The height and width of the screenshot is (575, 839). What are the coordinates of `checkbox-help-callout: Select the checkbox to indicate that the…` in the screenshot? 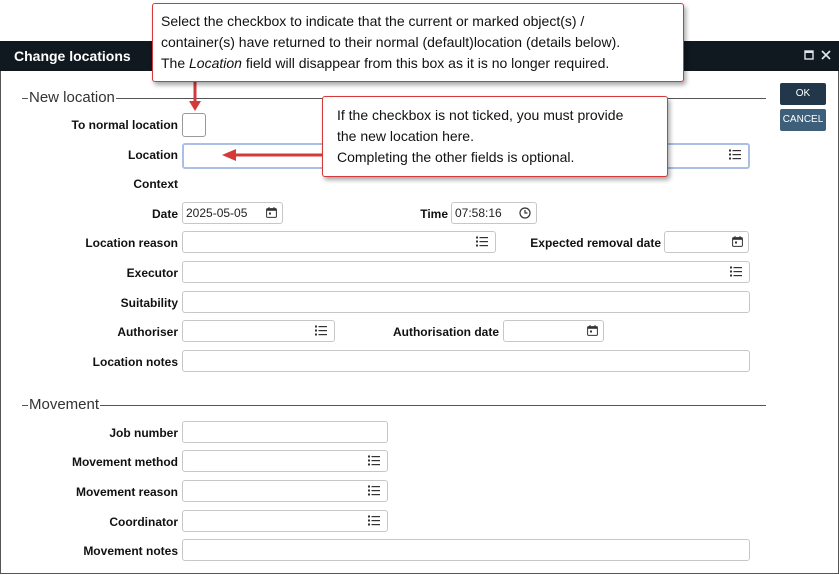 It's located at (418, 42).